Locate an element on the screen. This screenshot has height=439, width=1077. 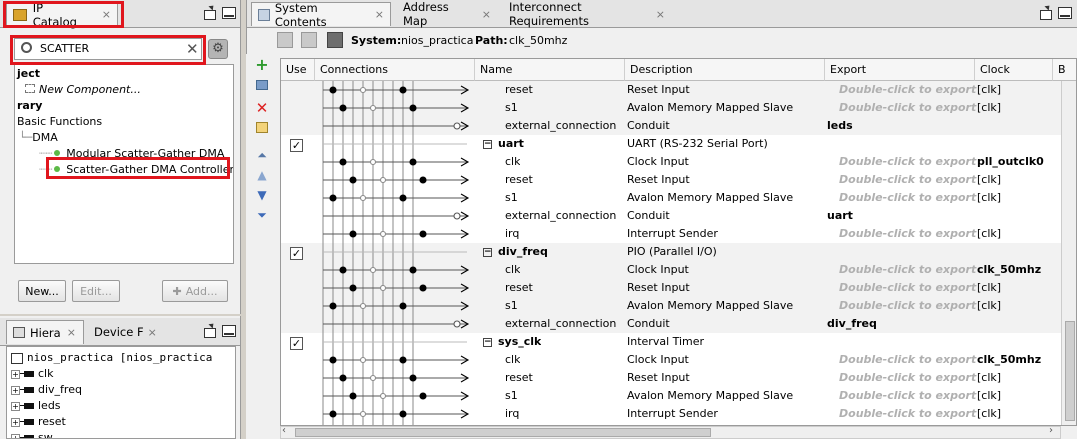
column-header-name: Name is located at coordinates (550, 70).